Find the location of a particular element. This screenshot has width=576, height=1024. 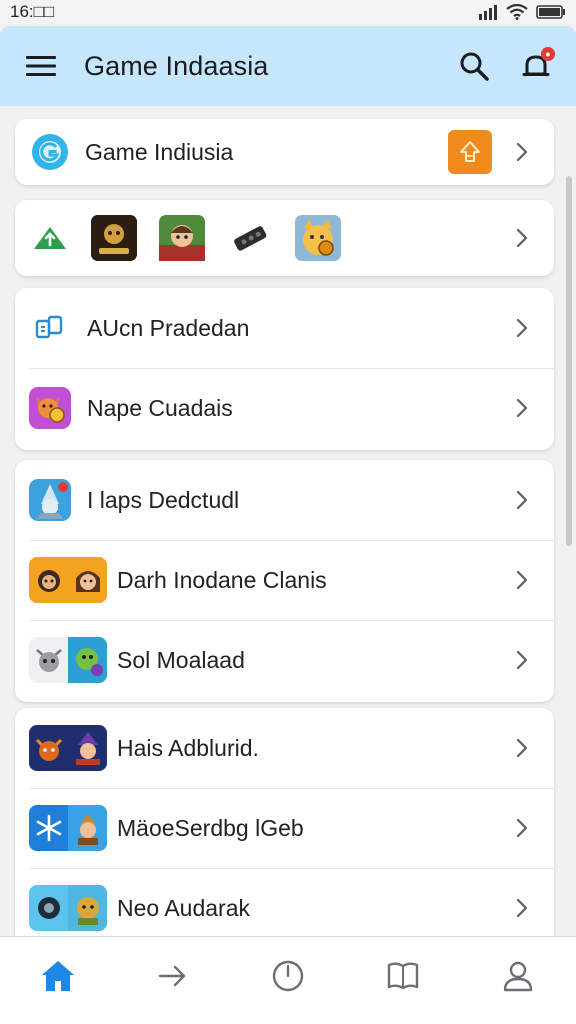

featured-row: Game Indiusia is located at coordinates (284, 152).